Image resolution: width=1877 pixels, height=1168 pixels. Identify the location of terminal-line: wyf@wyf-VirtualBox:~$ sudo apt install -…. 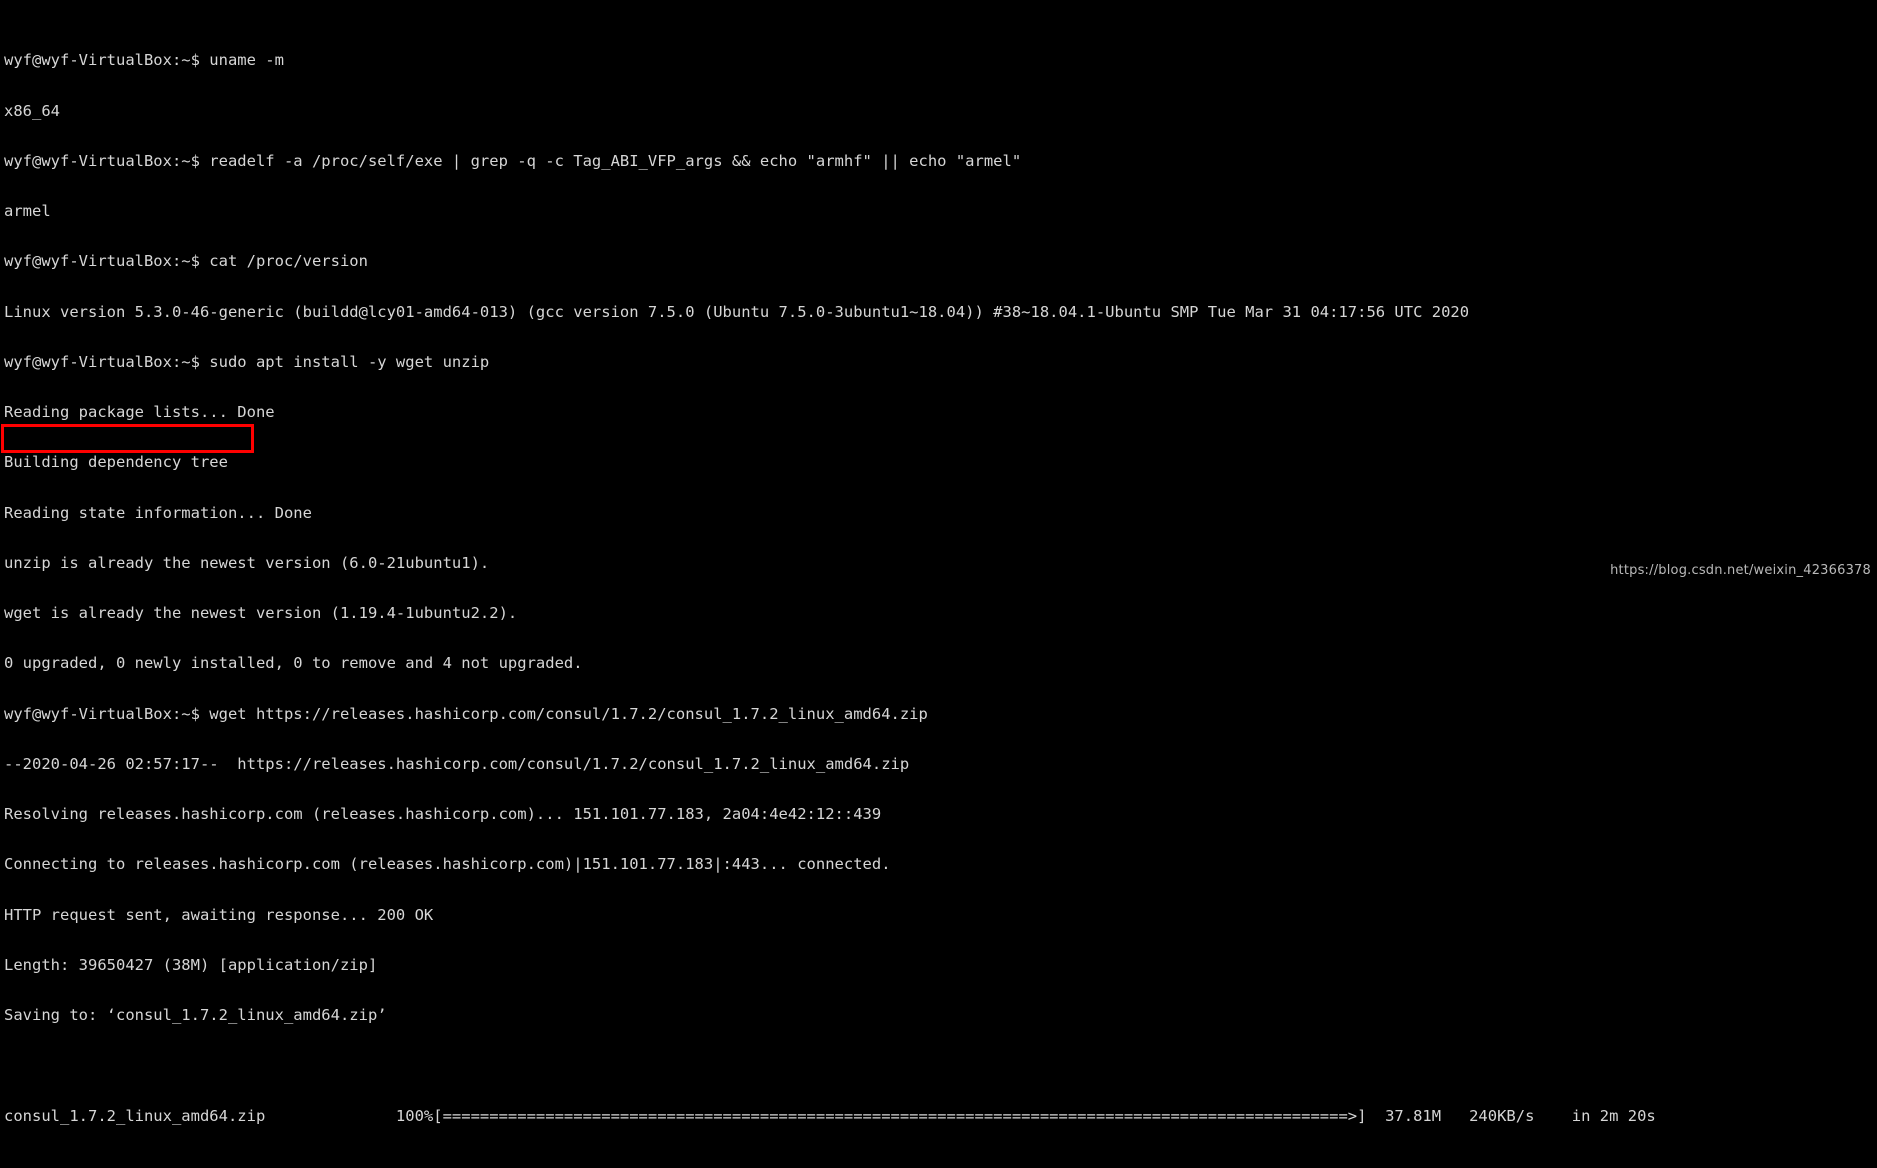
(247, 361).